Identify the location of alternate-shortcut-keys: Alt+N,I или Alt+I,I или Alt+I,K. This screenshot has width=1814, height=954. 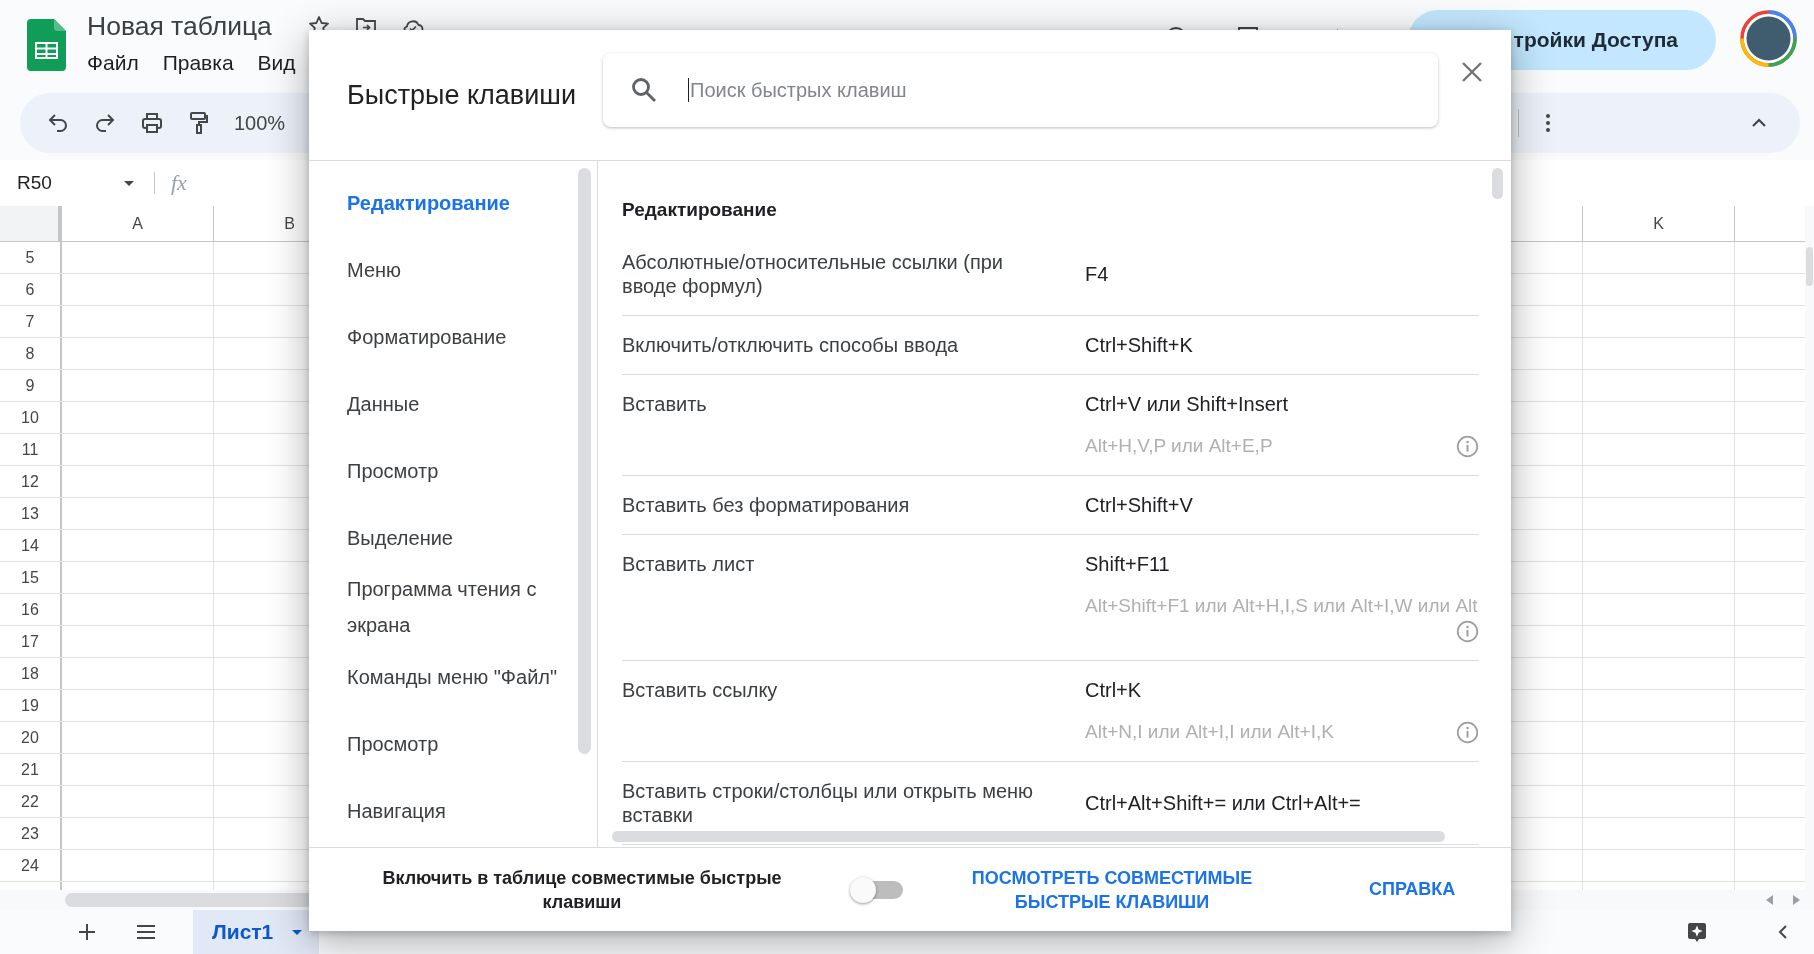
(1209, 732).